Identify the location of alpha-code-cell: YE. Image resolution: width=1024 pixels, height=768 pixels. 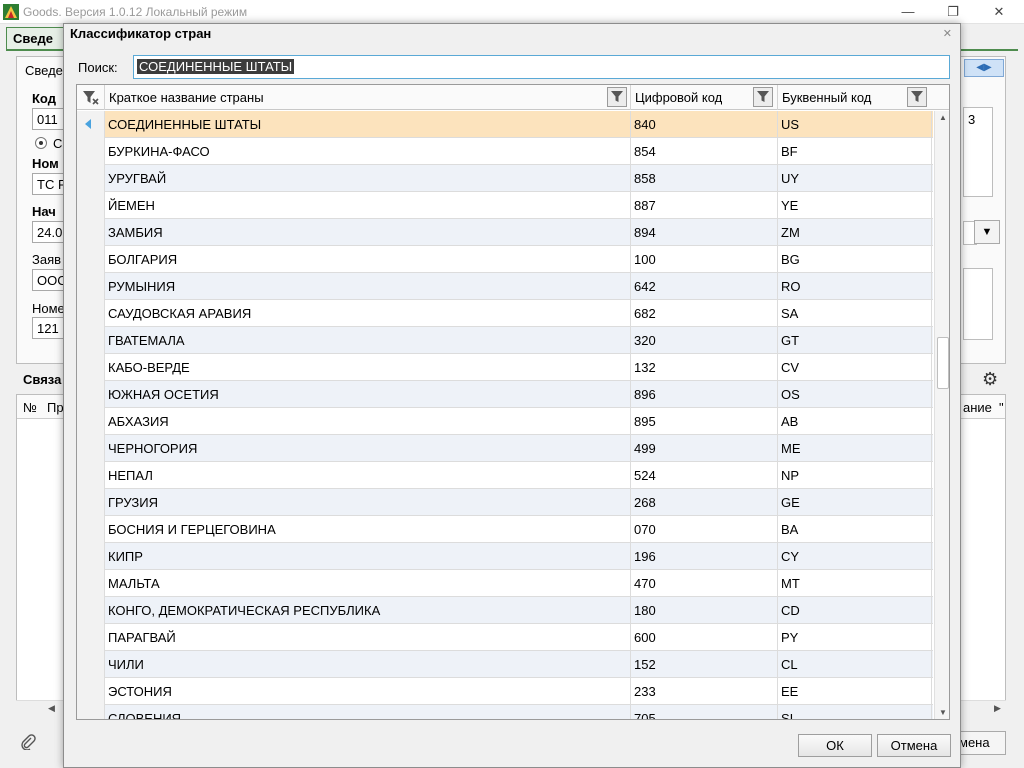
(855, 205).